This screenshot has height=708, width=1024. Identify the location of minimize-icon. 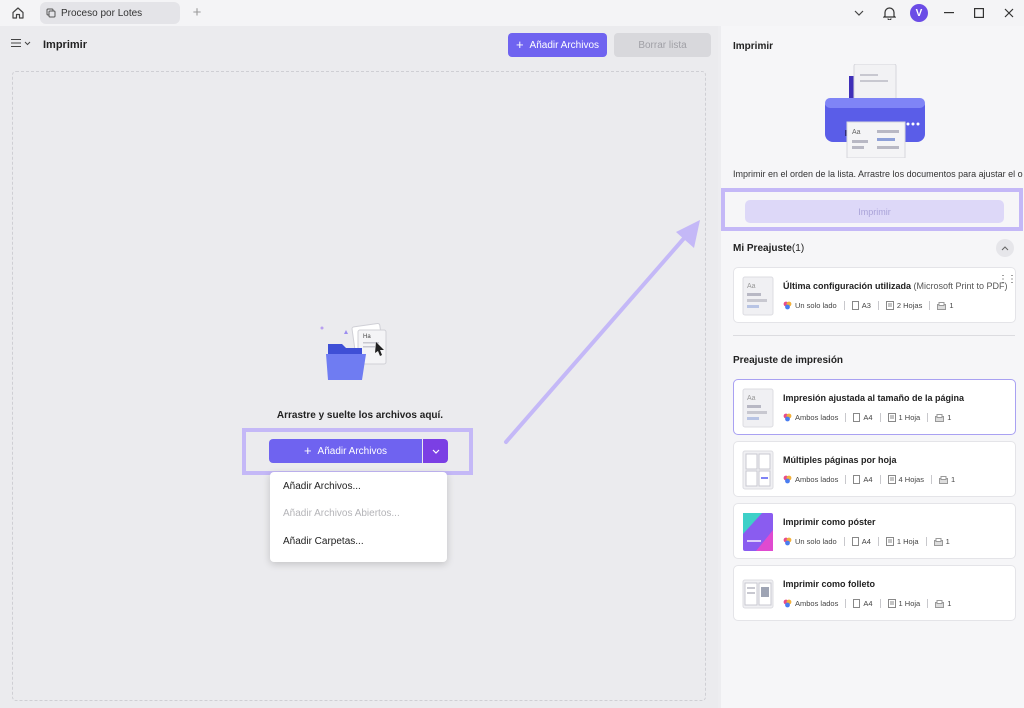
(949, 13).